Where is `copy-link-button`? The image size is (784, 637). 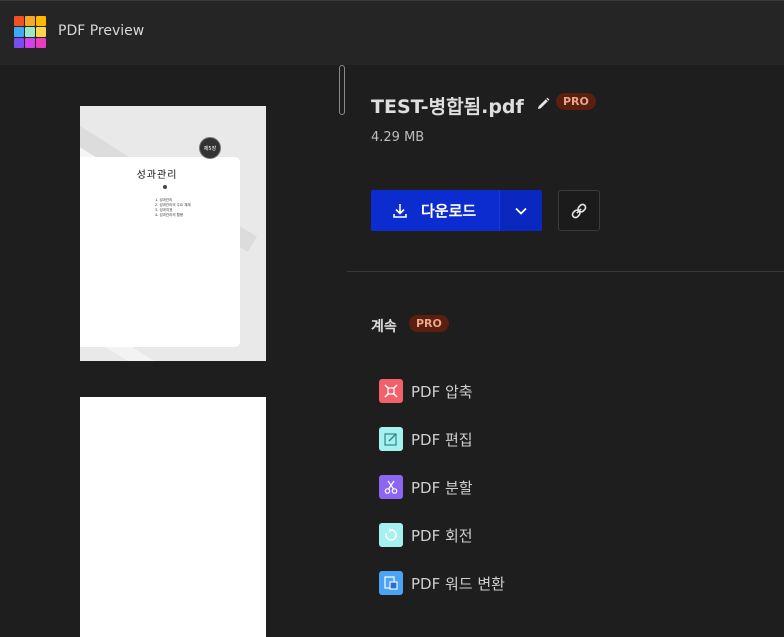 copy-link-button is located at coordinates (579, 210).